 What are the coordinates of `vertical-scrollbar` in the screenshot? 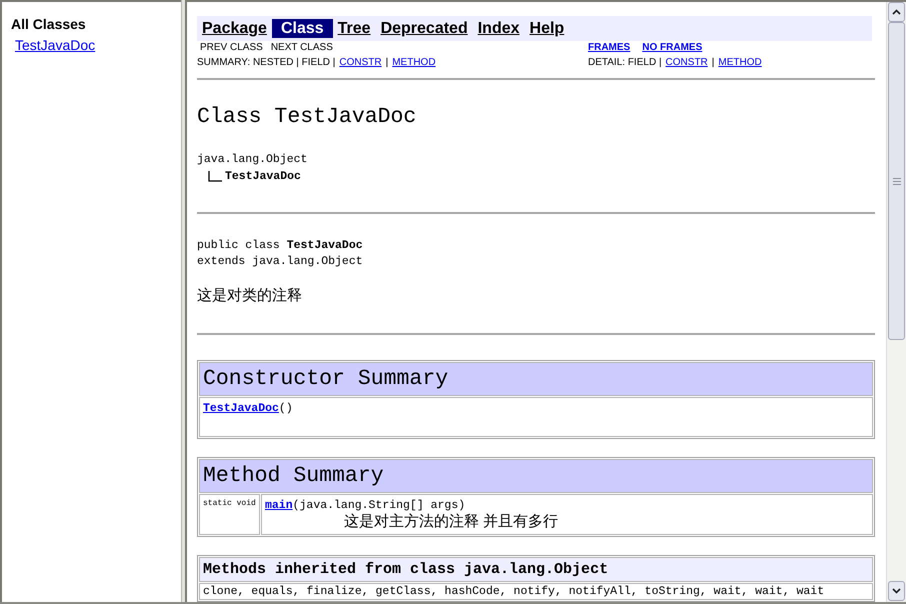 It's located at (896, 302).